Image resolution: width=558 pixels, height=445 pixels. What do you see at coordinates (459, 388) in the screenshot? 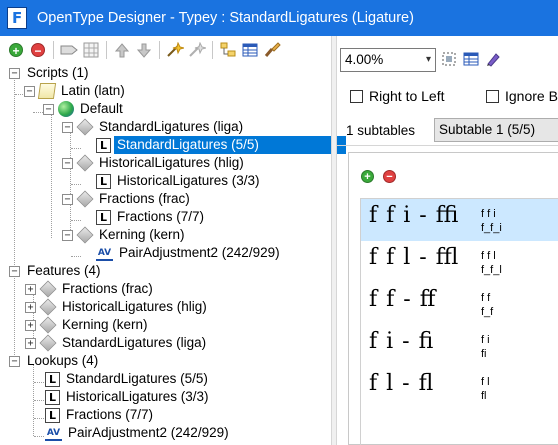
I see `ligature-row: f l ‑ ﬂ f l fl` at bounding box center [459, 388].